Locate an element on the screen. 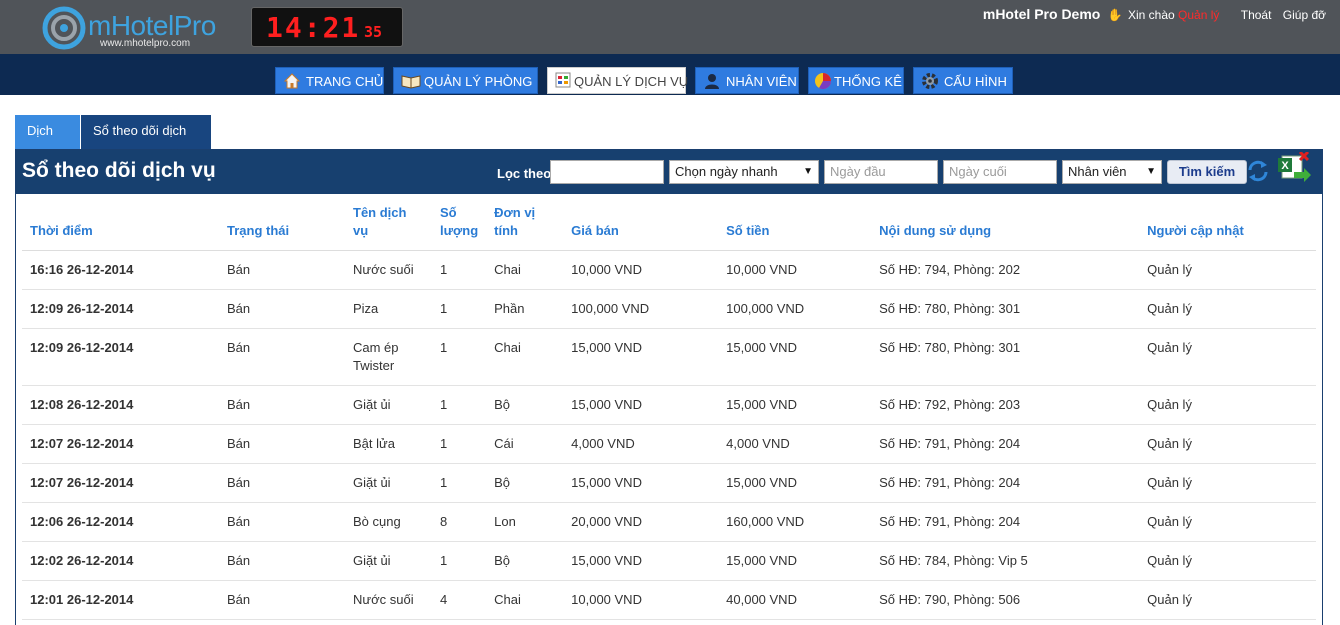 The width and height of the screenshot is (1340, 625). cell-time: 16:16 26-12-2014 is located at coordinates (120, 270).